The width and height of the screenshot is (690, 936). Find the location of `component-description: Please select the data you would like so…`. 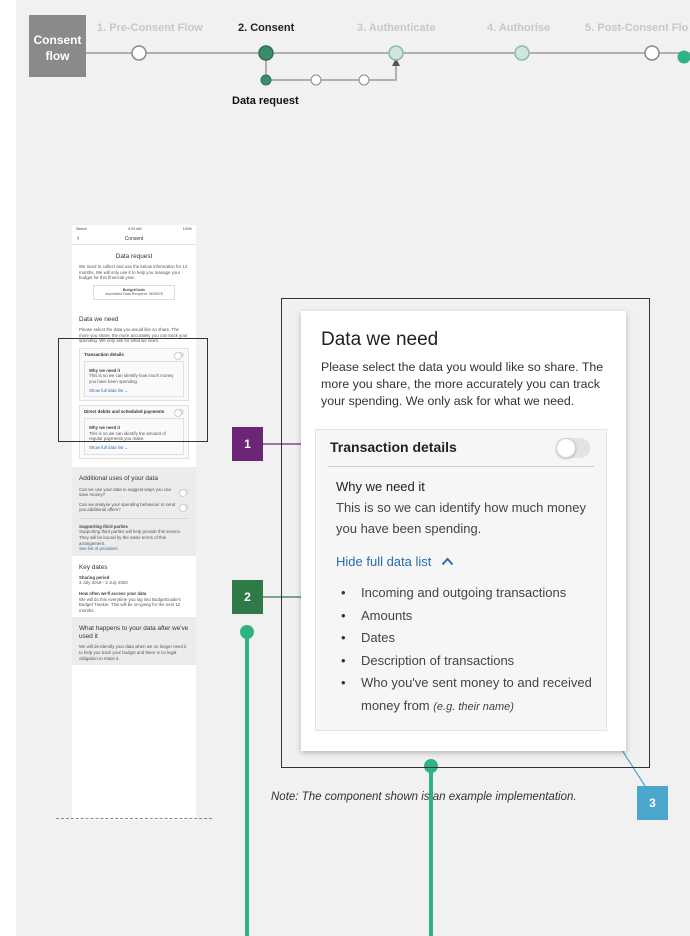

component-description: Please select the data you would like so… is located at coordinates (462, 384).